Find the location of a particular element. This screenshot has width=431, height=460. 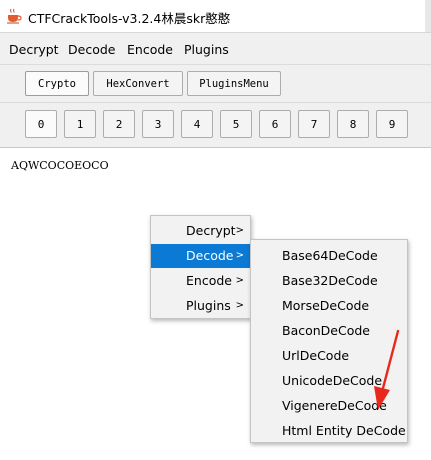

context-item-label: Encode is located at coordinates (209, 280).